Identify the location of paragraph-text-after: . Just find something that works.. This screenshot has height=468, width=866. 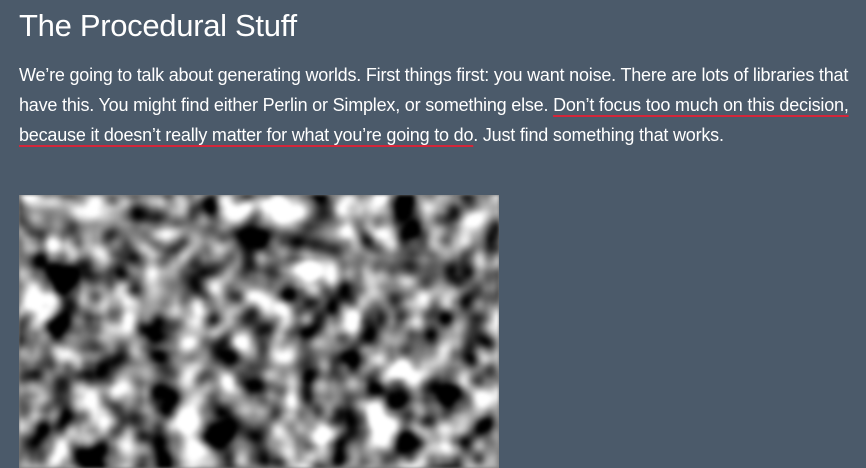
(598, 135).